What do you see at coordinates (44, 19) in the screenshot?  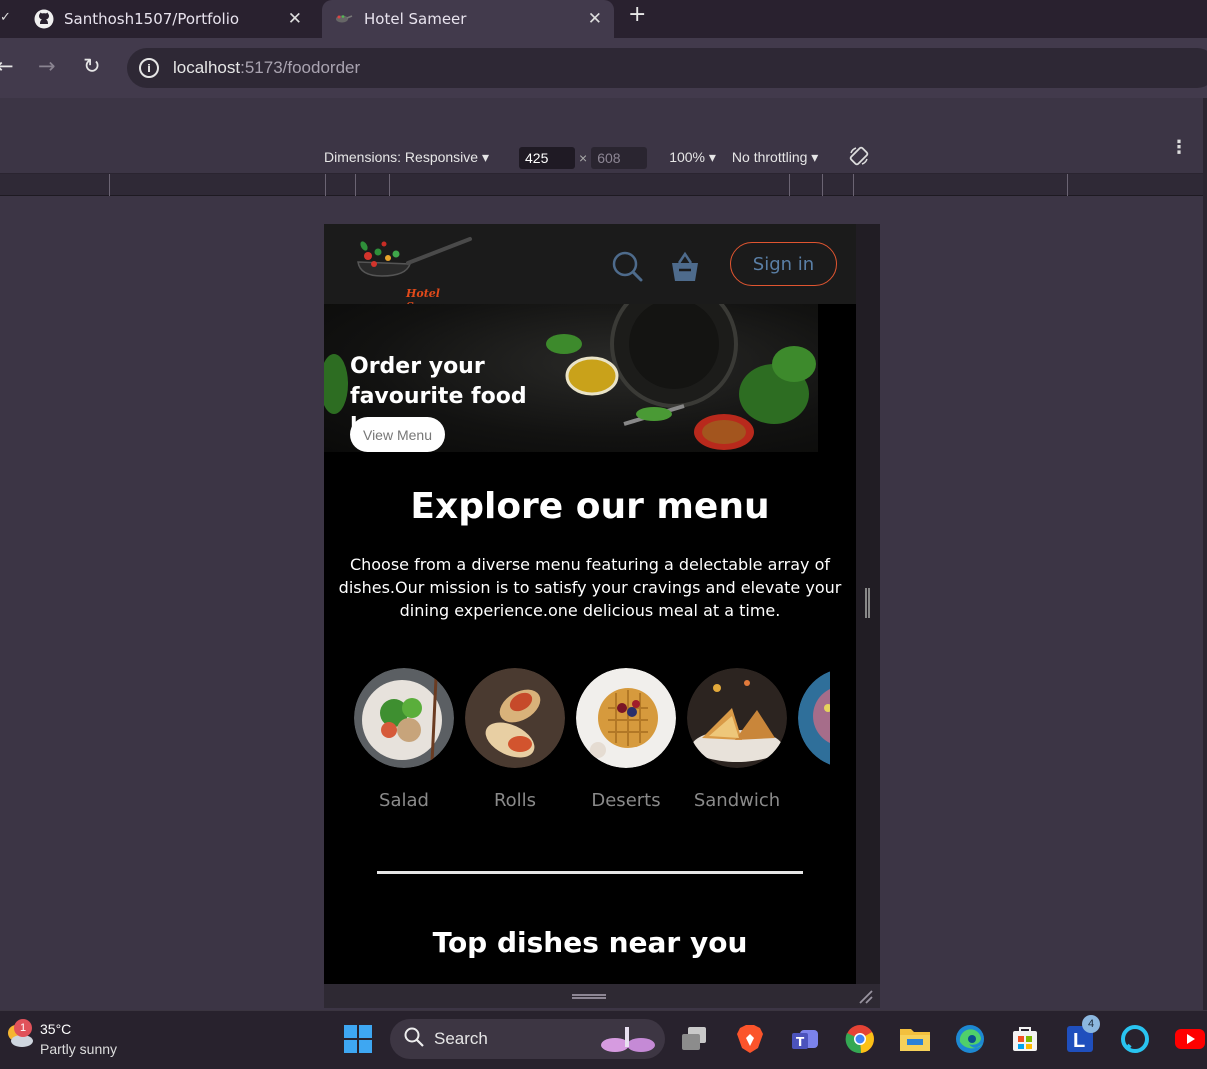 I see `github-icon` at bounding box center [44, 19].